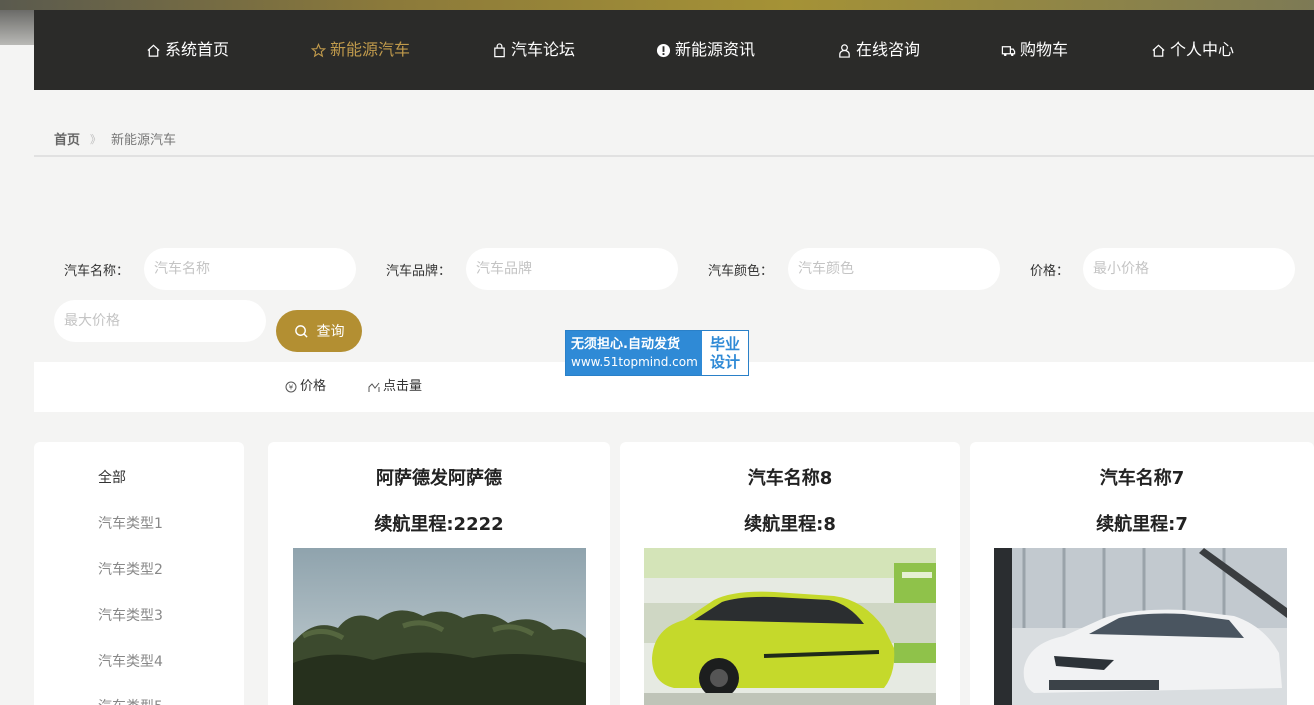  I want to click on sort-by-price: ¥ 价格, so click(305, 387).